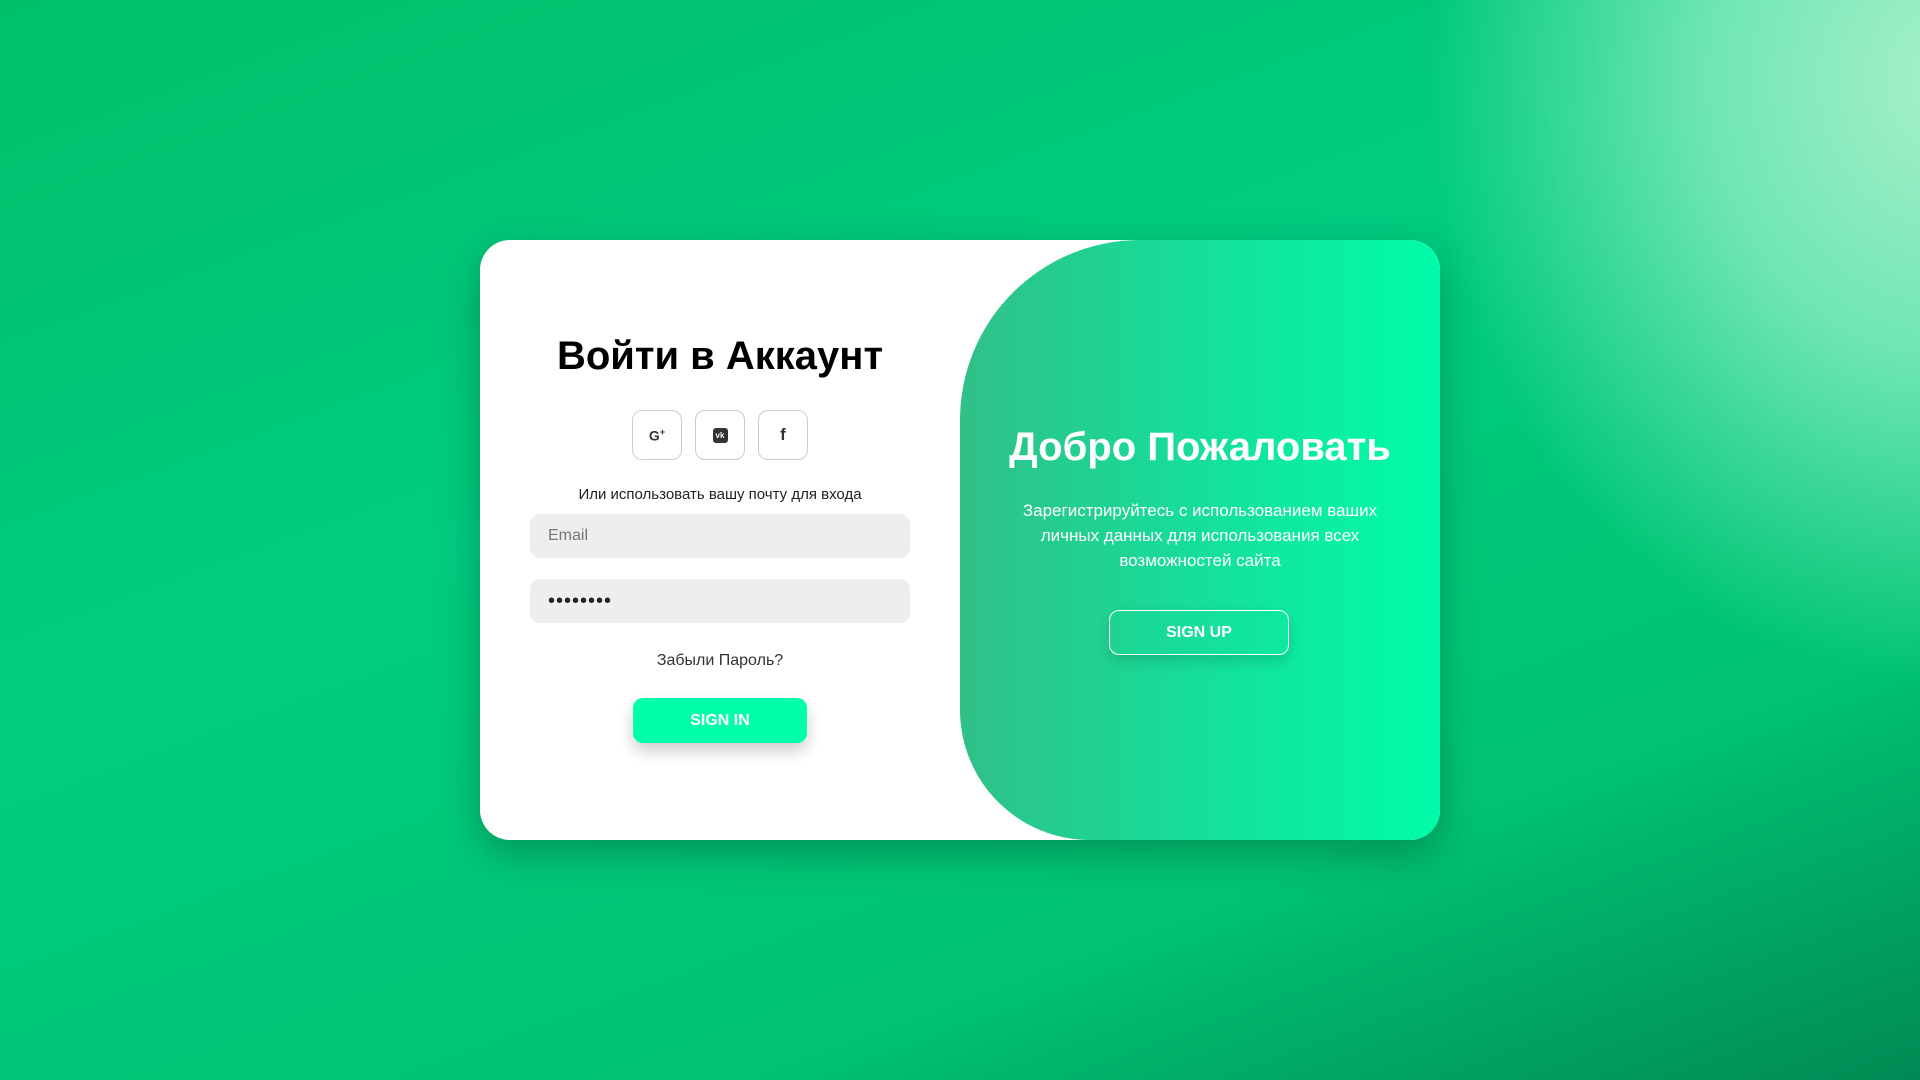  What do you see at coordinates (720, 661) in the screenshot?
I see `forgot-password-link: Забыли Пароль?` at bounding box center [720, 661].